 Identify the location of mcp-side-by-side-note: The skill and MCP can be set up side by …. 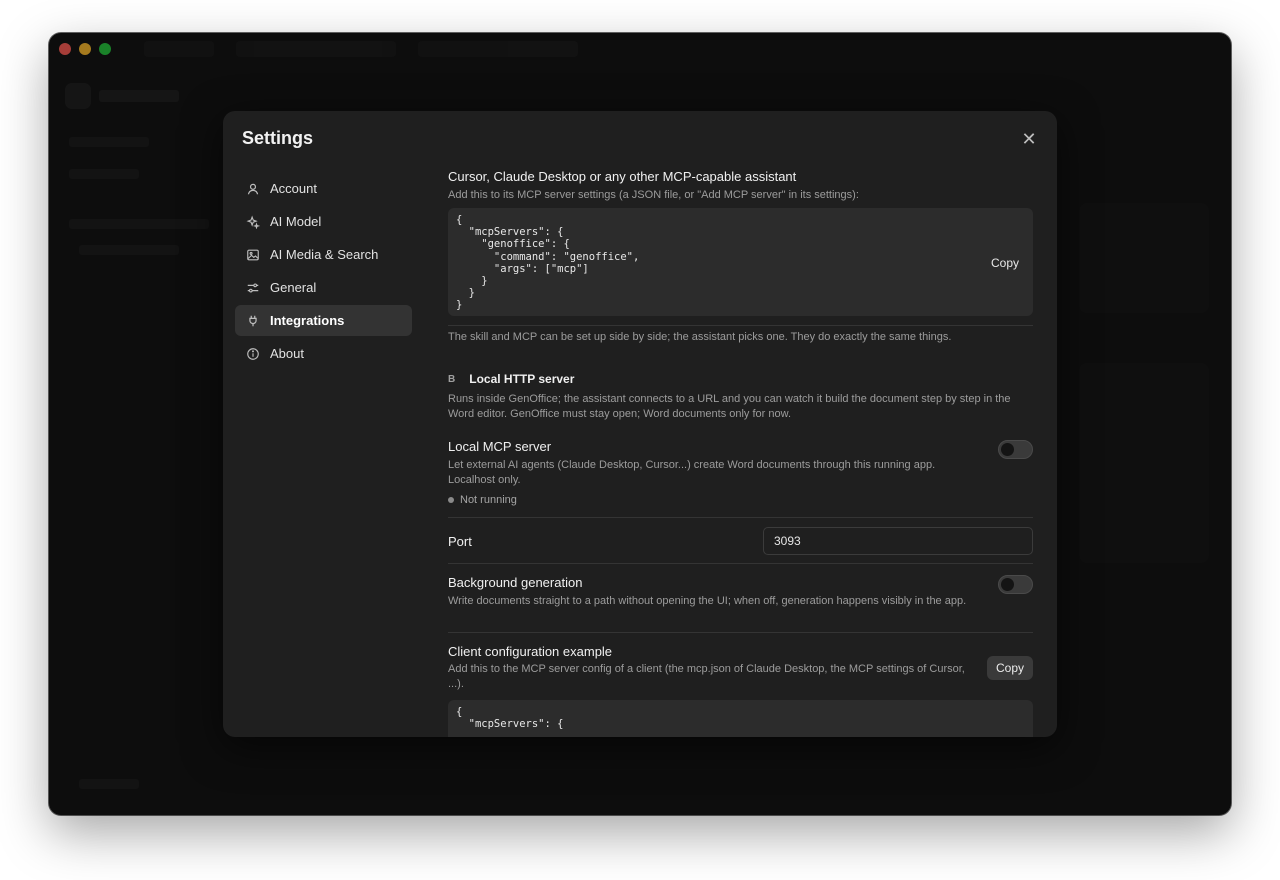
(700, 337).